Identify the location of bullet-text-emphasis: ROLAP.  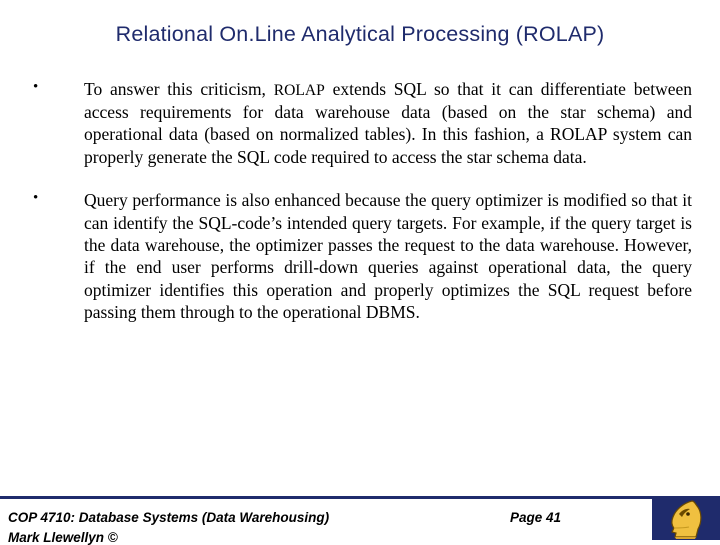
(299, 90).